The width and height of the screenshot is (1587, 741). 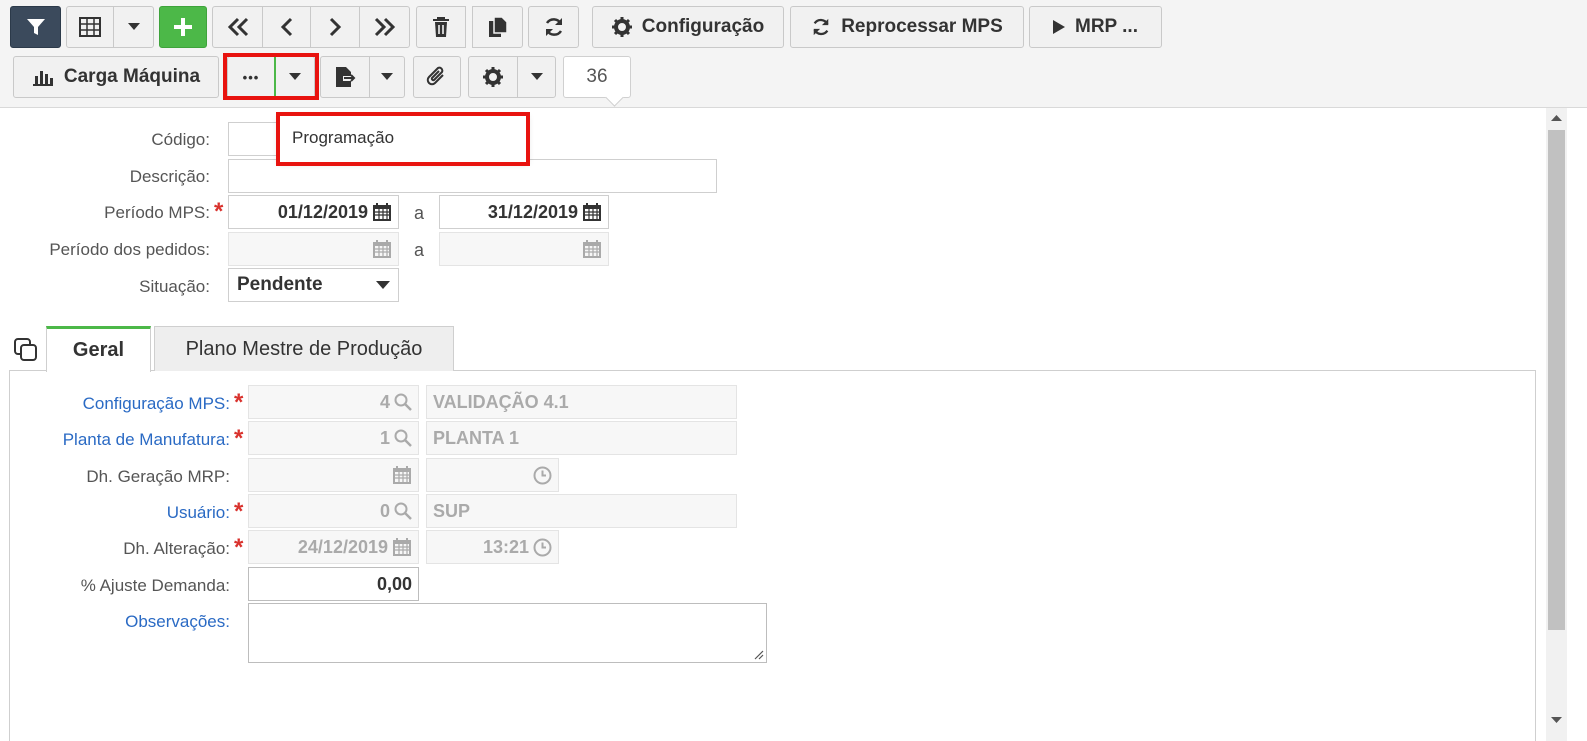 I want to click on carga-maquina-label: Carga Máquina, so click(x=132, y=76).